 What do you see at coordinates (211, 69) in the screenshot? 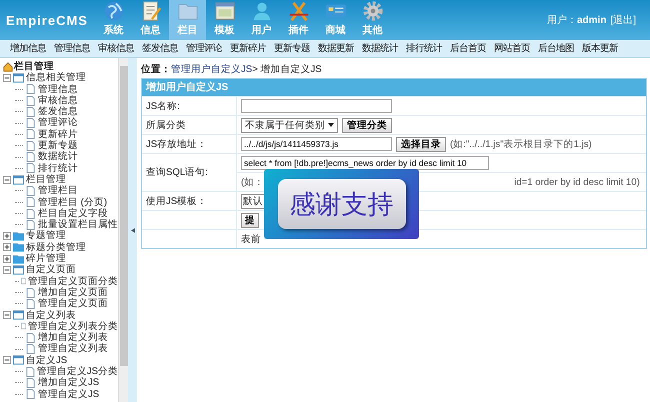
I see `breadcrumb-link: 管理用户自定义JS` at bounding box center [211, 69].